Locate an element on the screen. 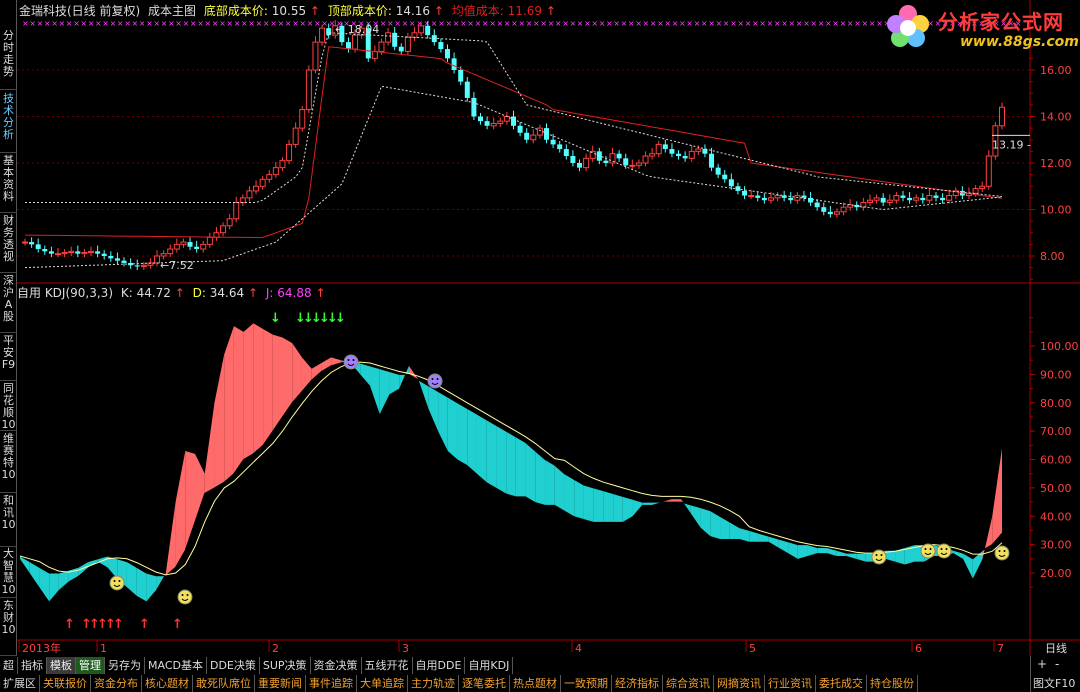  toolbar1-item-2: 模板 is located at coordinates (61, 665).